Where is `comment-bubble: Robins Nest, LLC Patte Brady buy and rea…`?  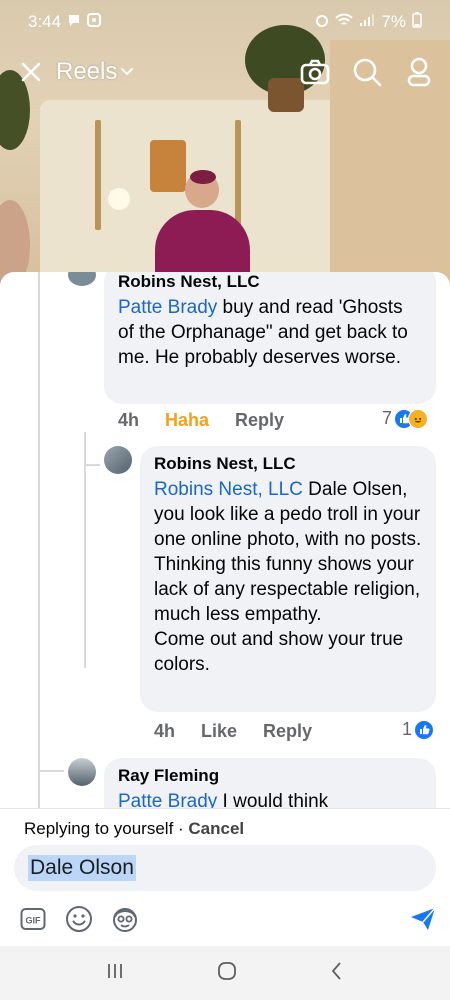 comment-bubble: Robins Nest, LLC Patte Brady buy and rea… is located at coordinates (270, 338).